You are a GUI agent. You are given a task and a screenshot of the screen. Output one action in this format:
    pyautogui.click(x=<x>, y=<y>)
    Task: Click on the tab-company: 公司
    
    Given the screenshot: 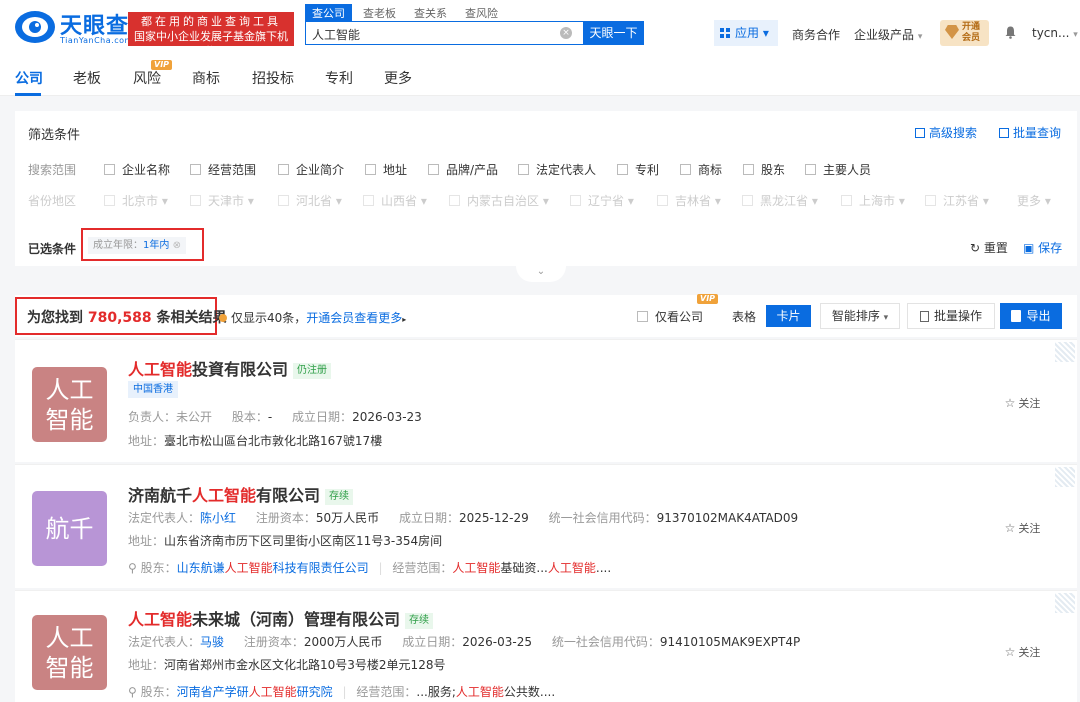 What is the action you would take?
    pyautogui.click(x=29, y=78)
    